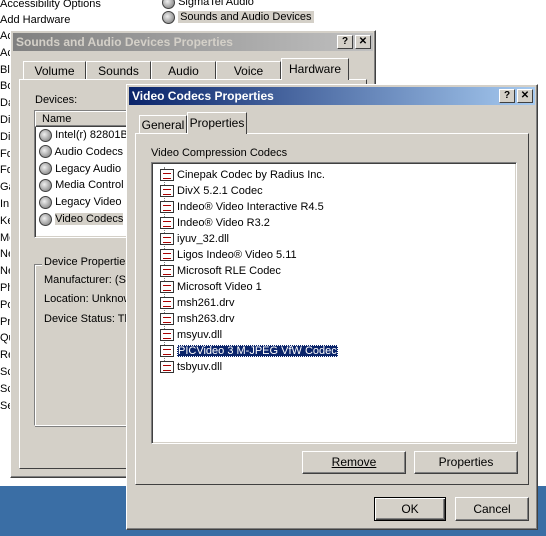 This screenshot has height=536, width=546. I want to click on codec-item: Cinepak Codec by Radius Inc., so click(242, 175).